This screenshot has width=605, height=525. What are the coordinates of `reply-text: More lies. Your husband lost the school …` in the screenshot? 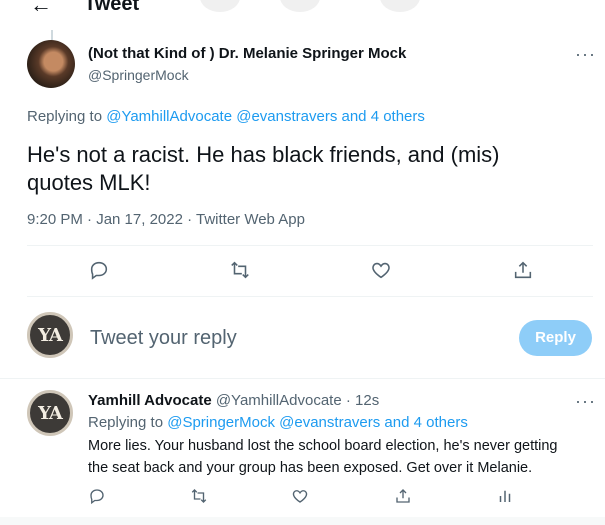 It's located at (340, 457).